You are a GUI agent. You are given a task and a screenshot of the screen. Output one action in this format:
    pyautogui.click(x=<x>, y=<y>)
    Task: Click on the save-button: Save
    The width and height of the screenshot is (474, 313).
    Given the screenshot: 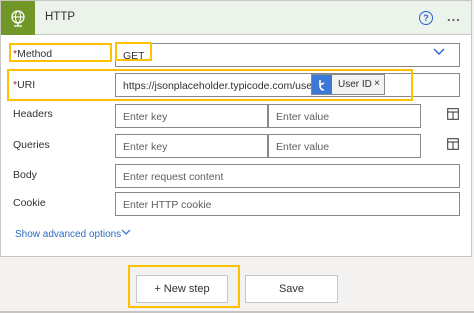 What is the action you would take?
    pyautogui.click(x=291, y=289)
    